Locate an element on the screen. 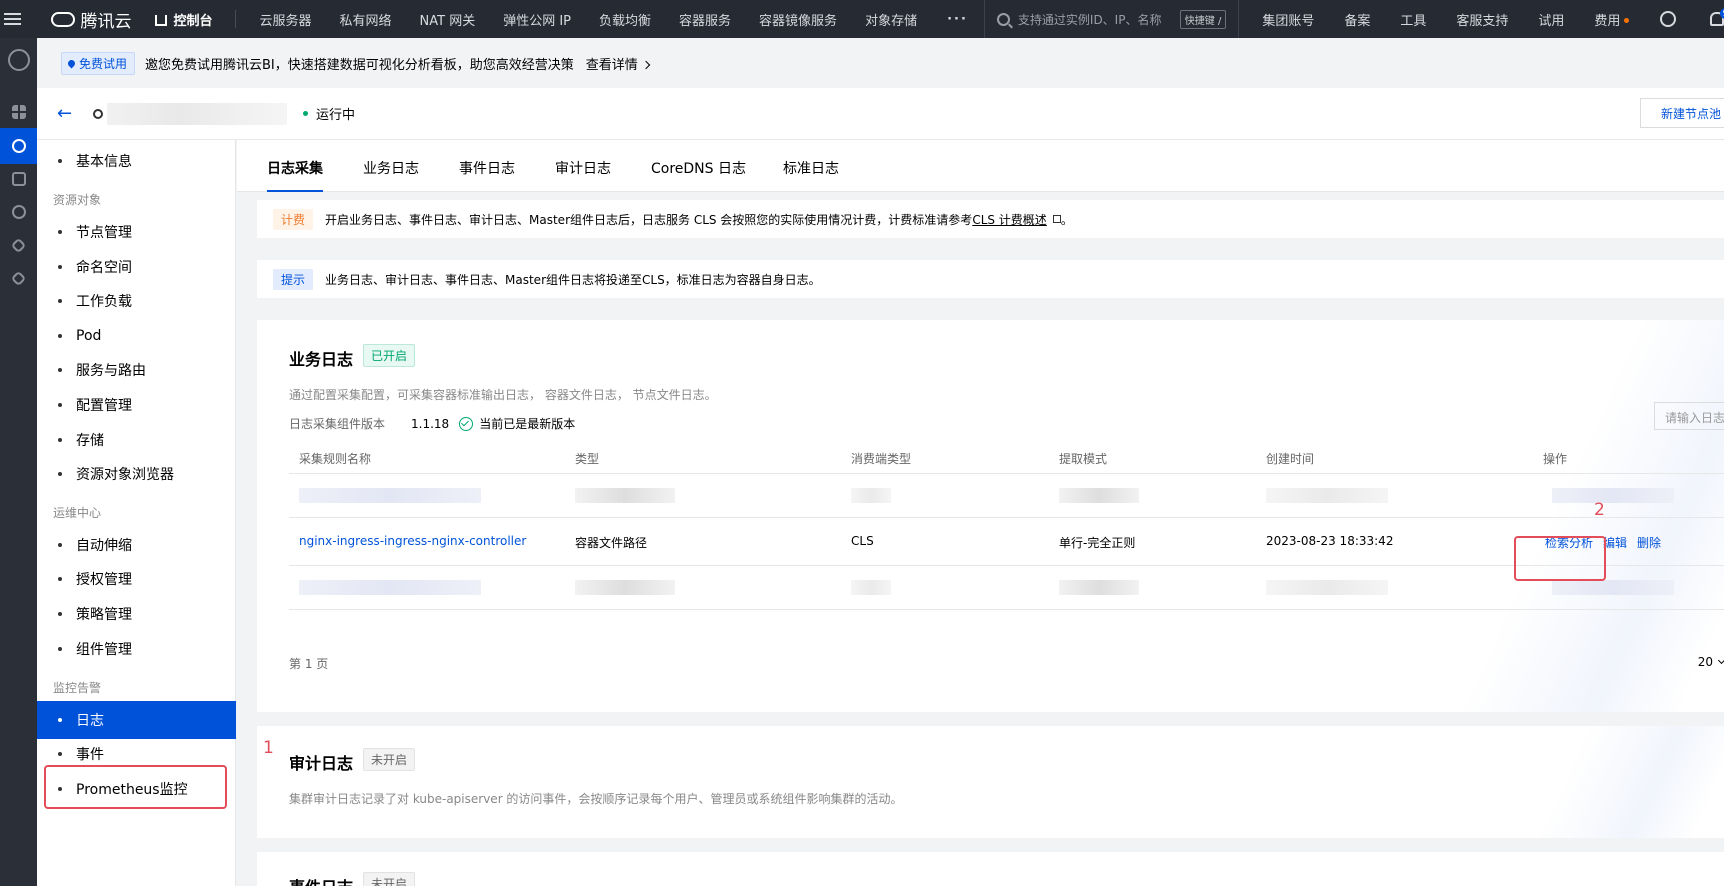 This screenshot has height=886, width=1724. menu-workloads: 工作负载 is located at coordinates (136, 301).